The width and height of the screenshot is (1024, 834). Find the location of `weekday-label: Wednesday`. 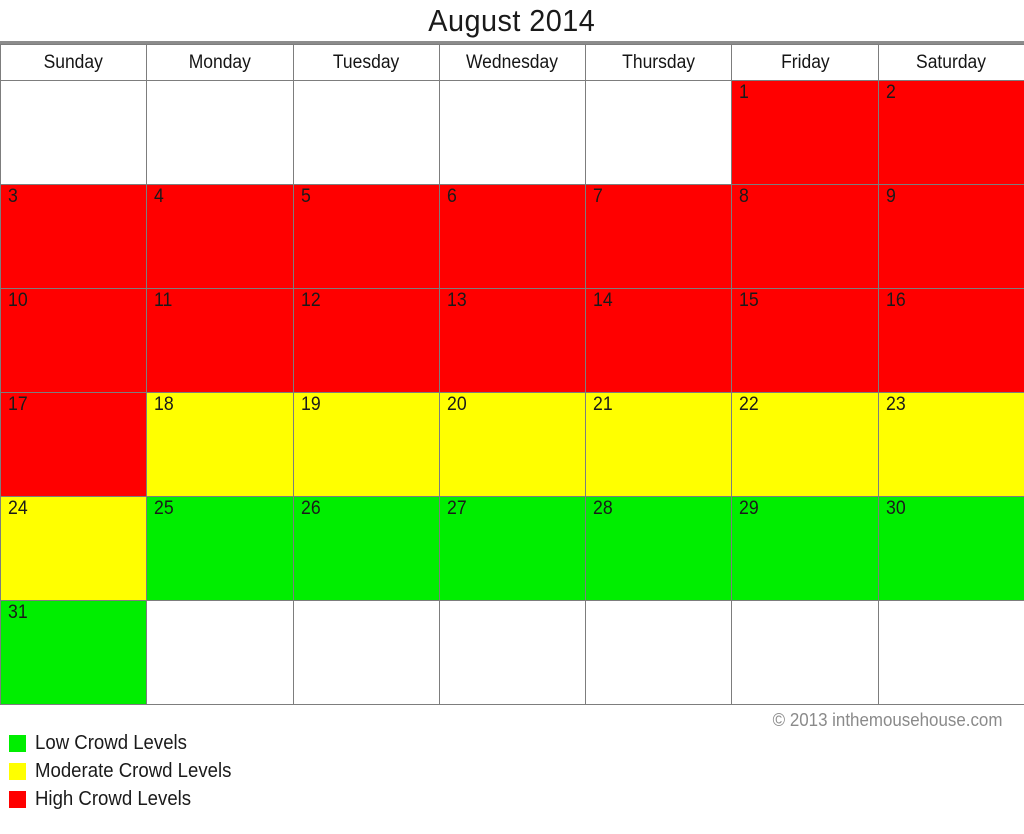

weekday-label: Wednesday is located at coordinates (512, 62).